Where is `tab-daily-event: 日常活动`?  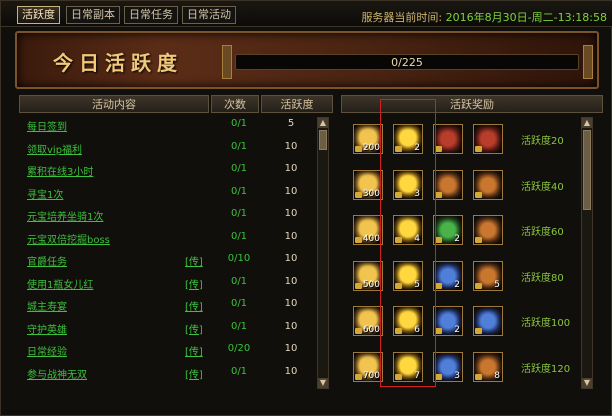
tab-daily-event: 日常活动 is located at coordinates (209, 15).